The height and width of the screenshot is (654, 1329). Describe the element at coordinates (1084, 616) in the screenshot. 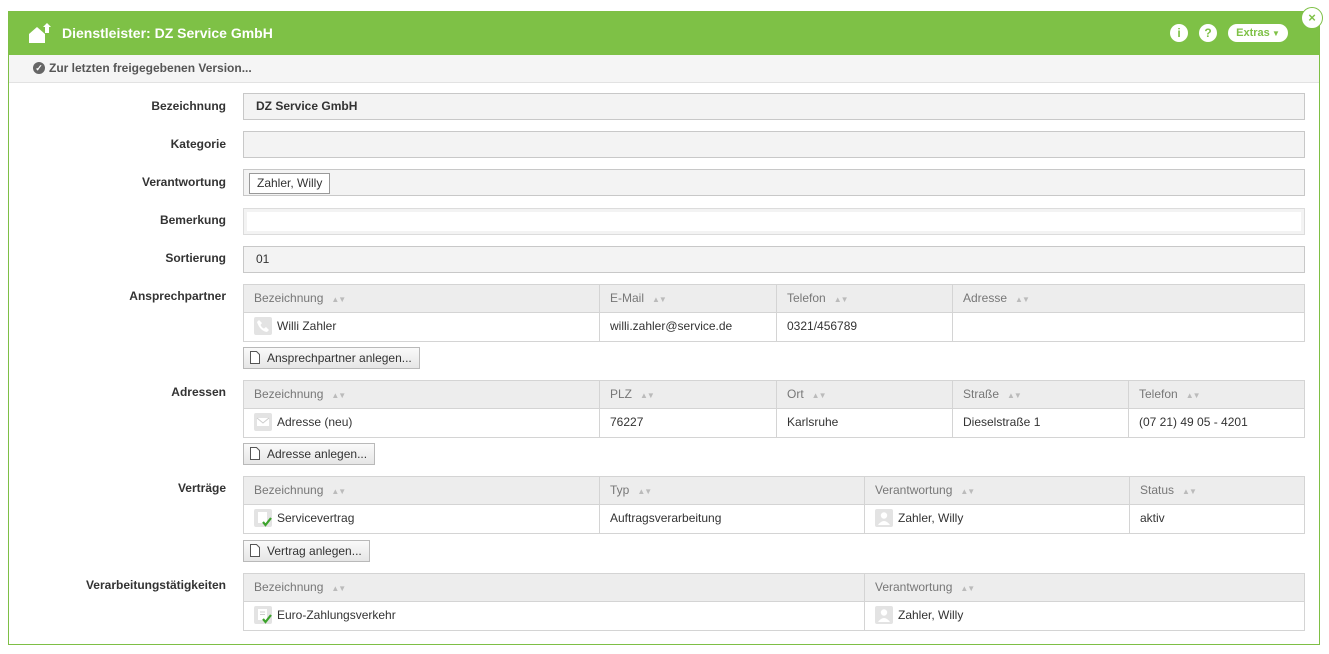

I see `processing-responsible-cell: Zahler, Willy` at that location.